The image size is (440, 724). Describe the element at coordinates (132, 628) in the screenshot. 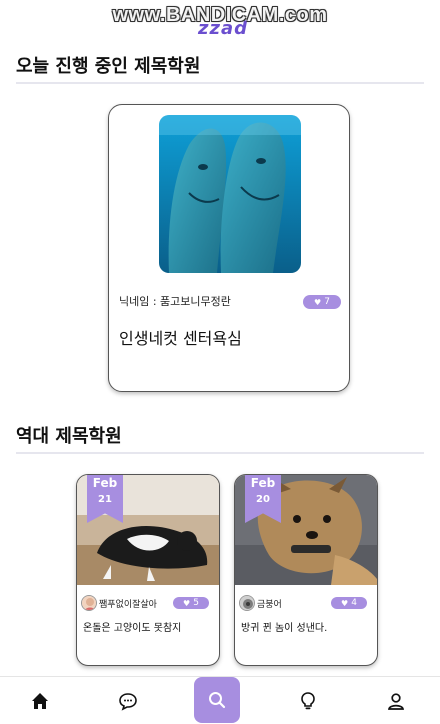

I see `past-caption: 온돌은 고양이도 못참지` at that location.